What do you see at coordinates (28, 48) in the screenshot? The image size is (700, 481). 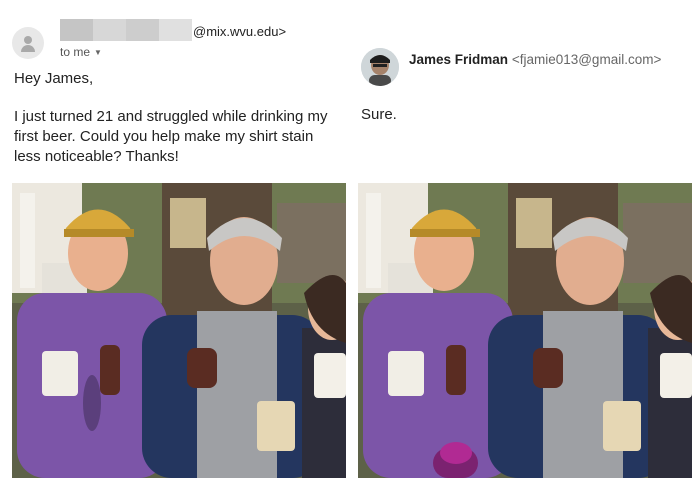 I see `person-icon-body` at bounding box center [28, 48].